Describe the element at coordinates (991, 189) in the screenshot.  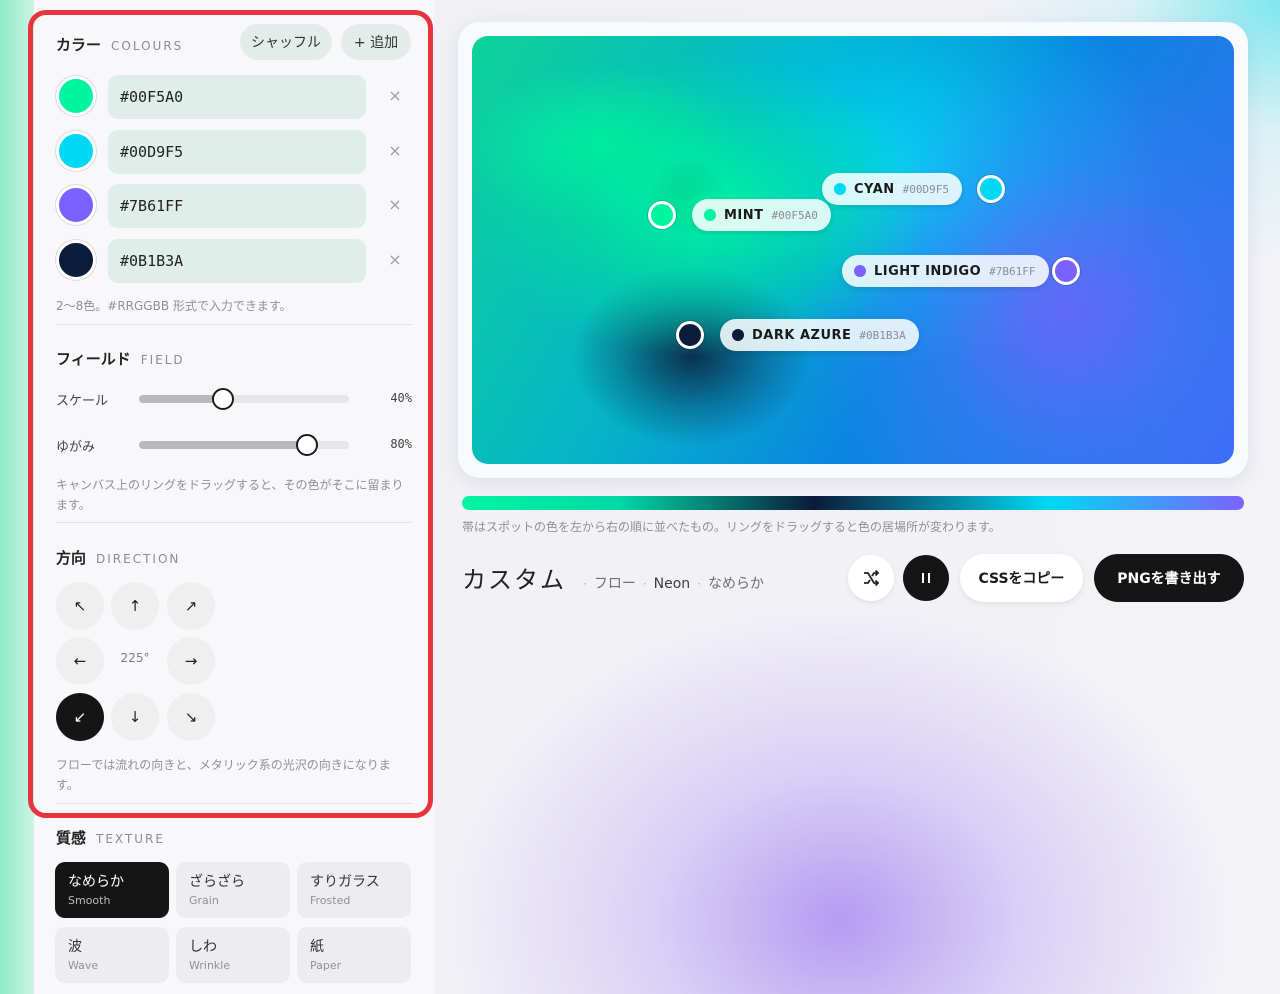
I see `canvas-ring-cyan` at that location.